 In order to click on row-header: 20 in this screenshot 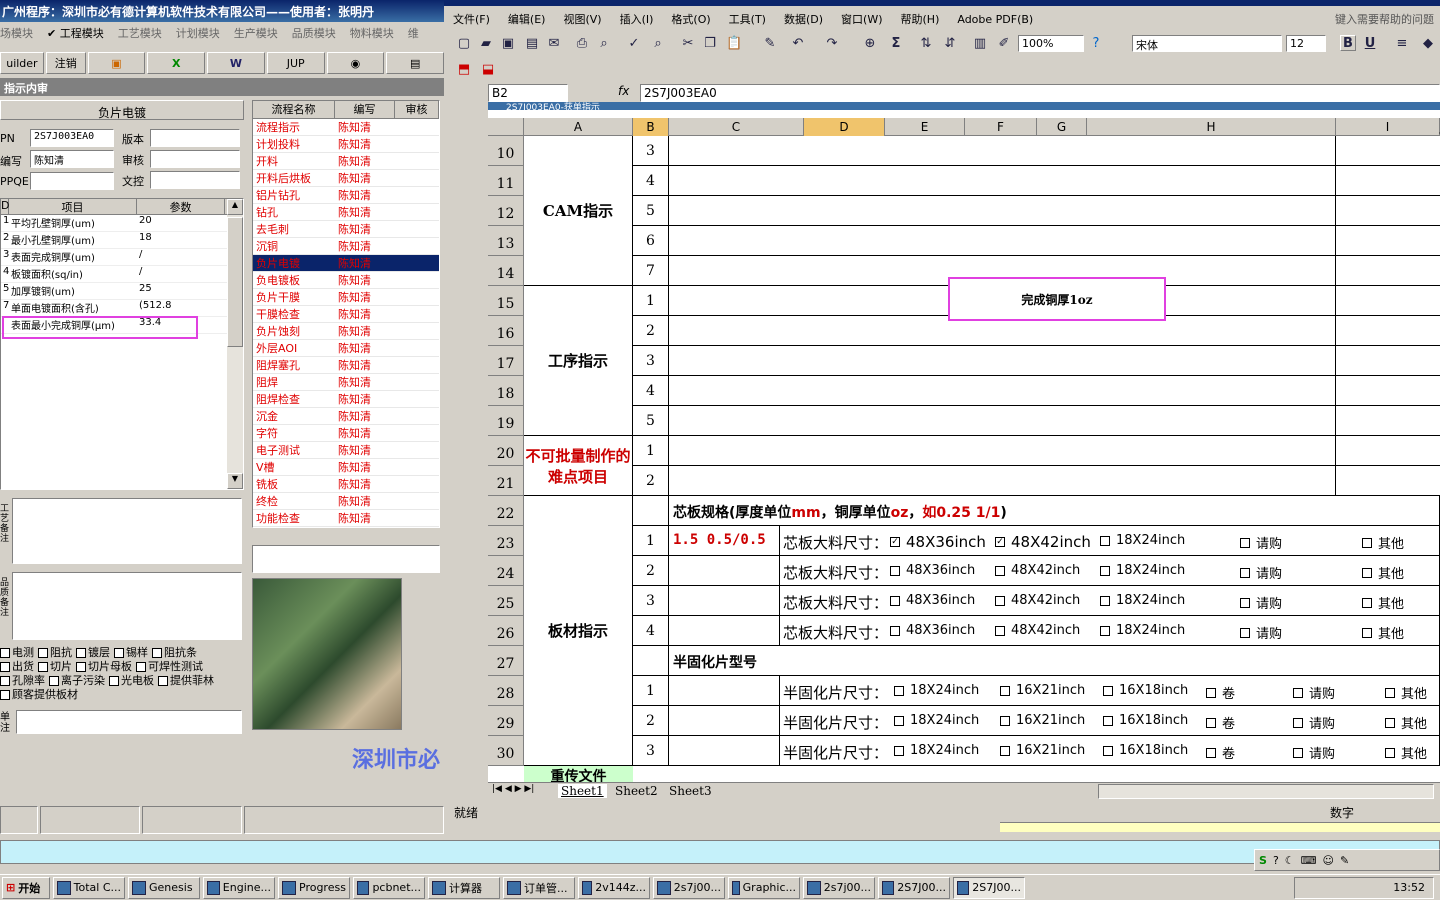, I will do `click(506, 451)`.